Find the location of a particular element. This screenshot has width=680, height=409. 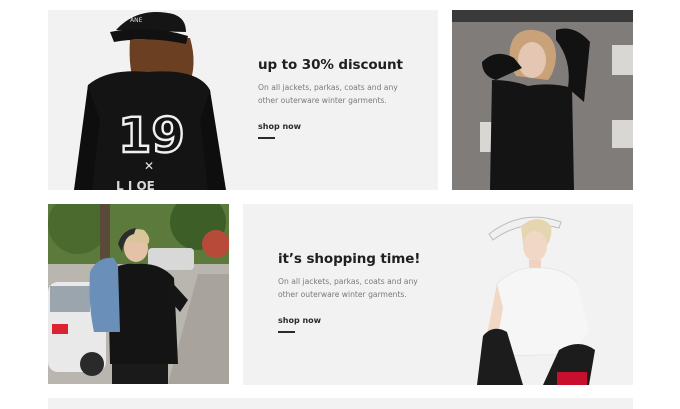

woman-white-visor-photo is located at coordinates (536, 300).